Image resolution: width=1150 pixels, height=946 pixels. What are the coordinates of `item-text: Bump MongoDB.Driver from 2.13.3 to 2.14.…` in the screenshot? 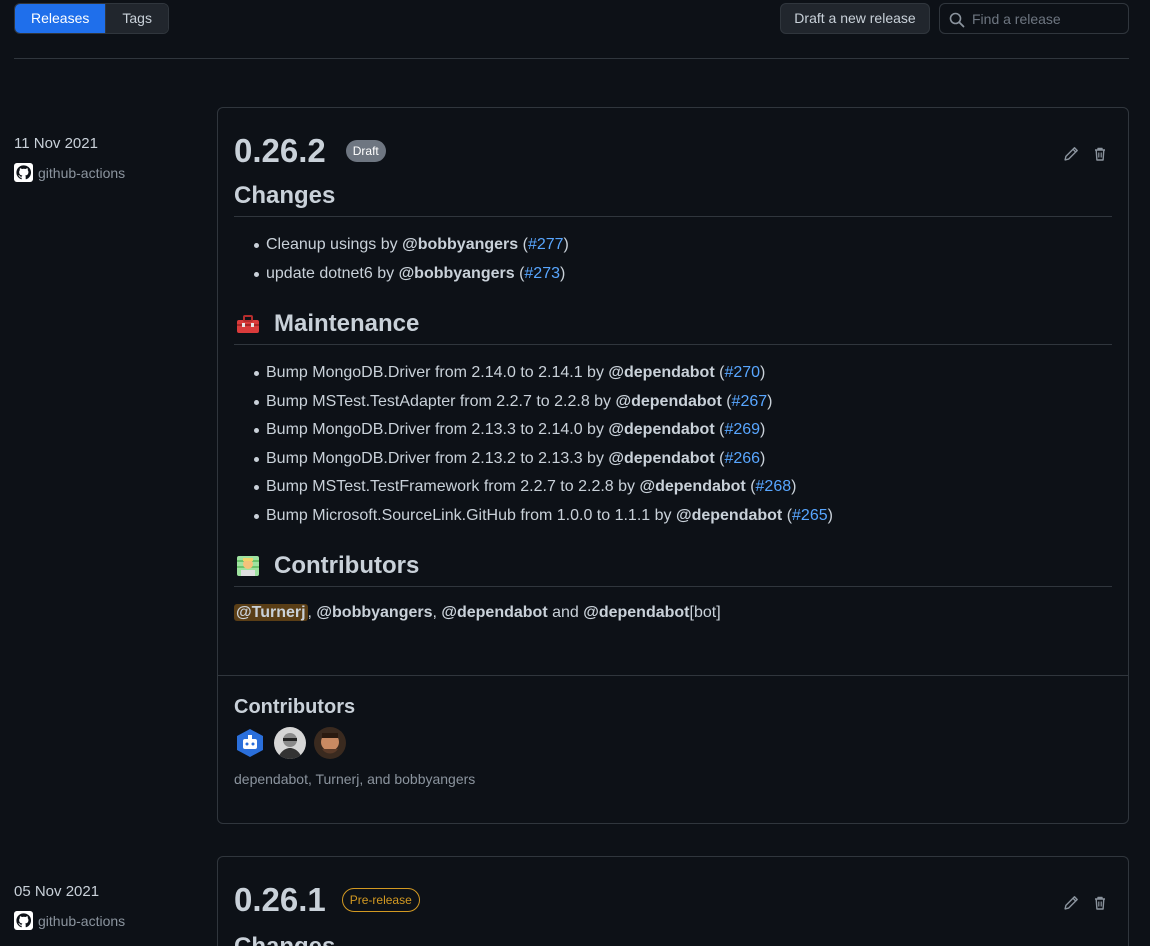 It's located at (437, 429).